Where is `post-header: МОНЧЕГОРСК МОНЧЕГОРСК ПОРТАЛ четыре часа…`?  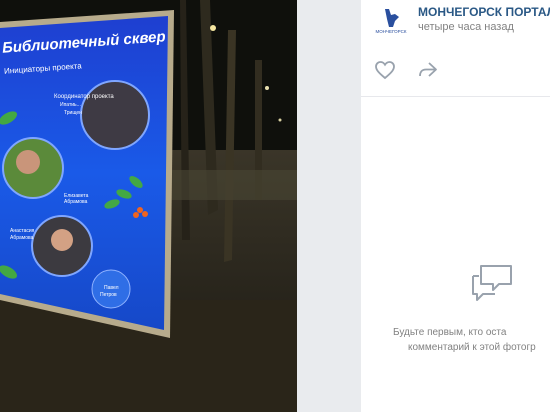 post-header: МОНЧЕГОРСК МОНЧЕГОРСК ПОРТАЛ четыре часа… is located at coordinates (455, 22).